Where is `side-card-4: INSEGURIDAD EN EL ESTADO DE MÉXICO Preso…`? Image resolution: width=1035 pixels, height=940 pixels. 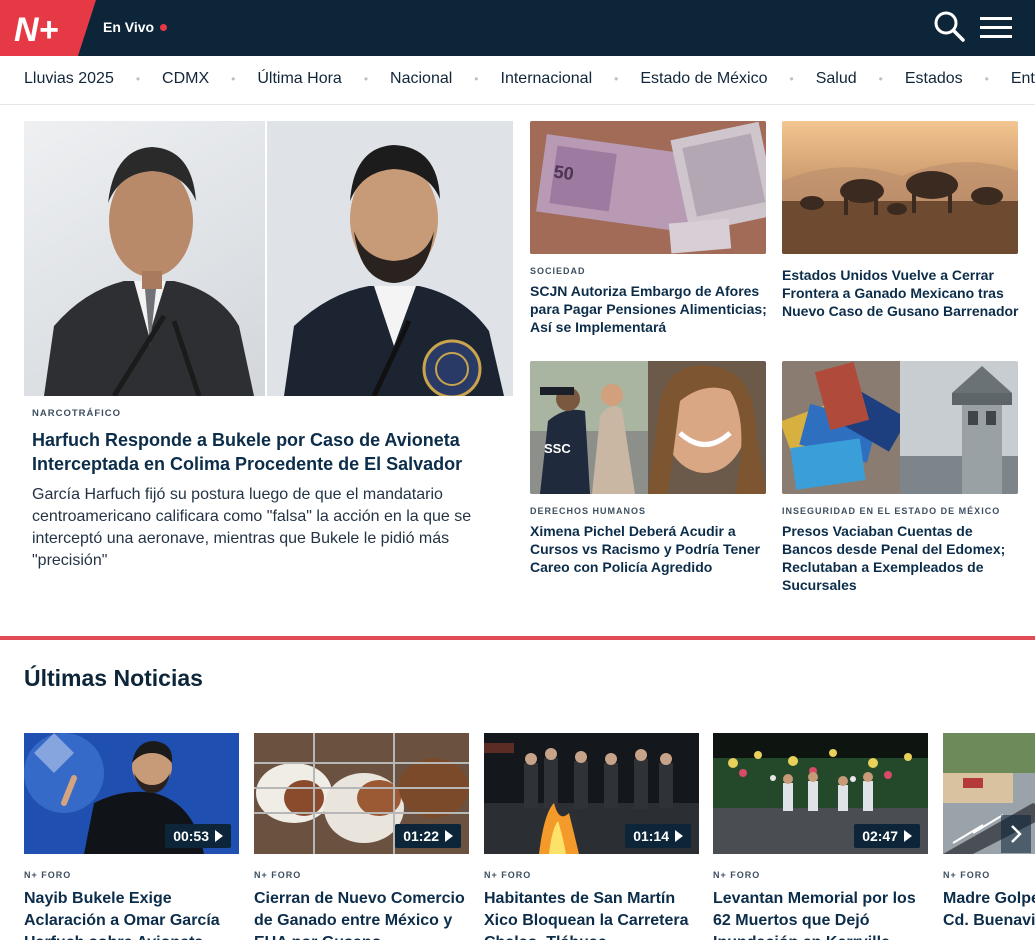
side-card-4: INSEGURIDAD EN EL ESTADO DE MÉXICO Preso… is located at coordinates (900, 477).